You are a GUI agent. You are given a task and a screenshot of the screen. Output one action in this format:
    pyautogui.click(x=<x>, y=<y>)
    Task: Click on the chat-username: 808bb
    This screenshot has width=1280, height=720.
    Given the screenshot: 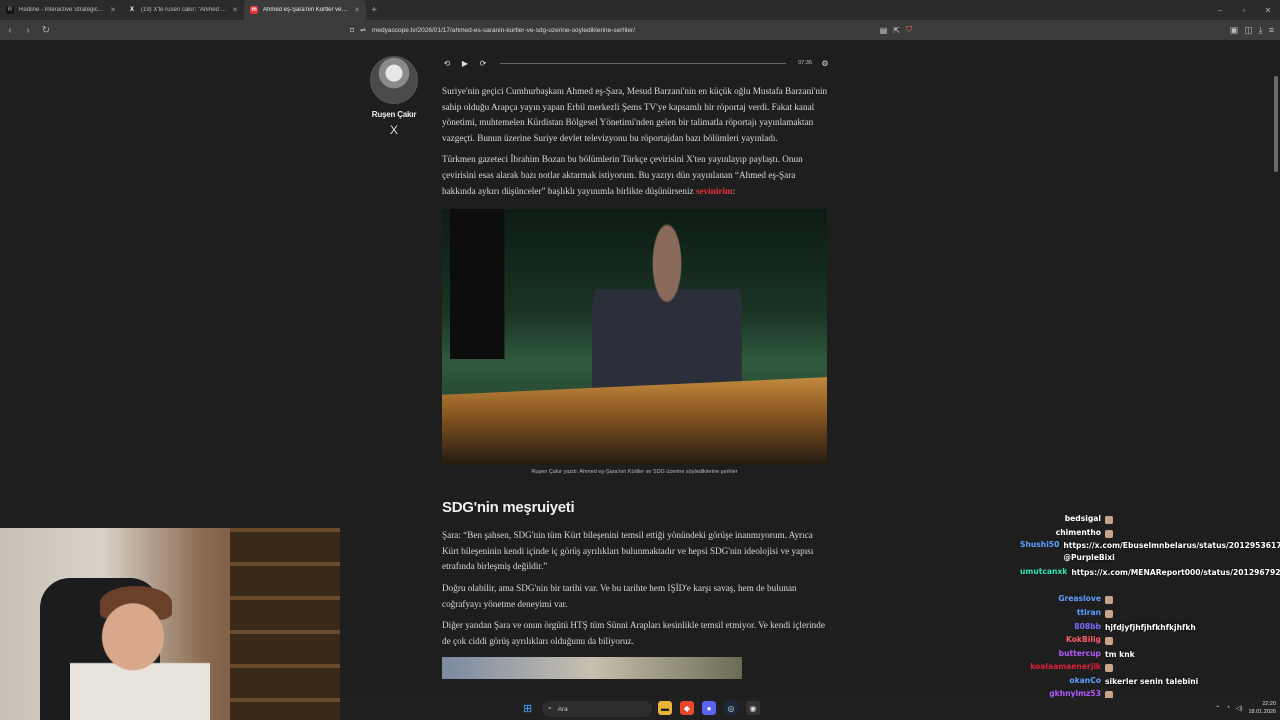 What is the action you would take?
    pyautogui.click(x=1062, y=628)
    